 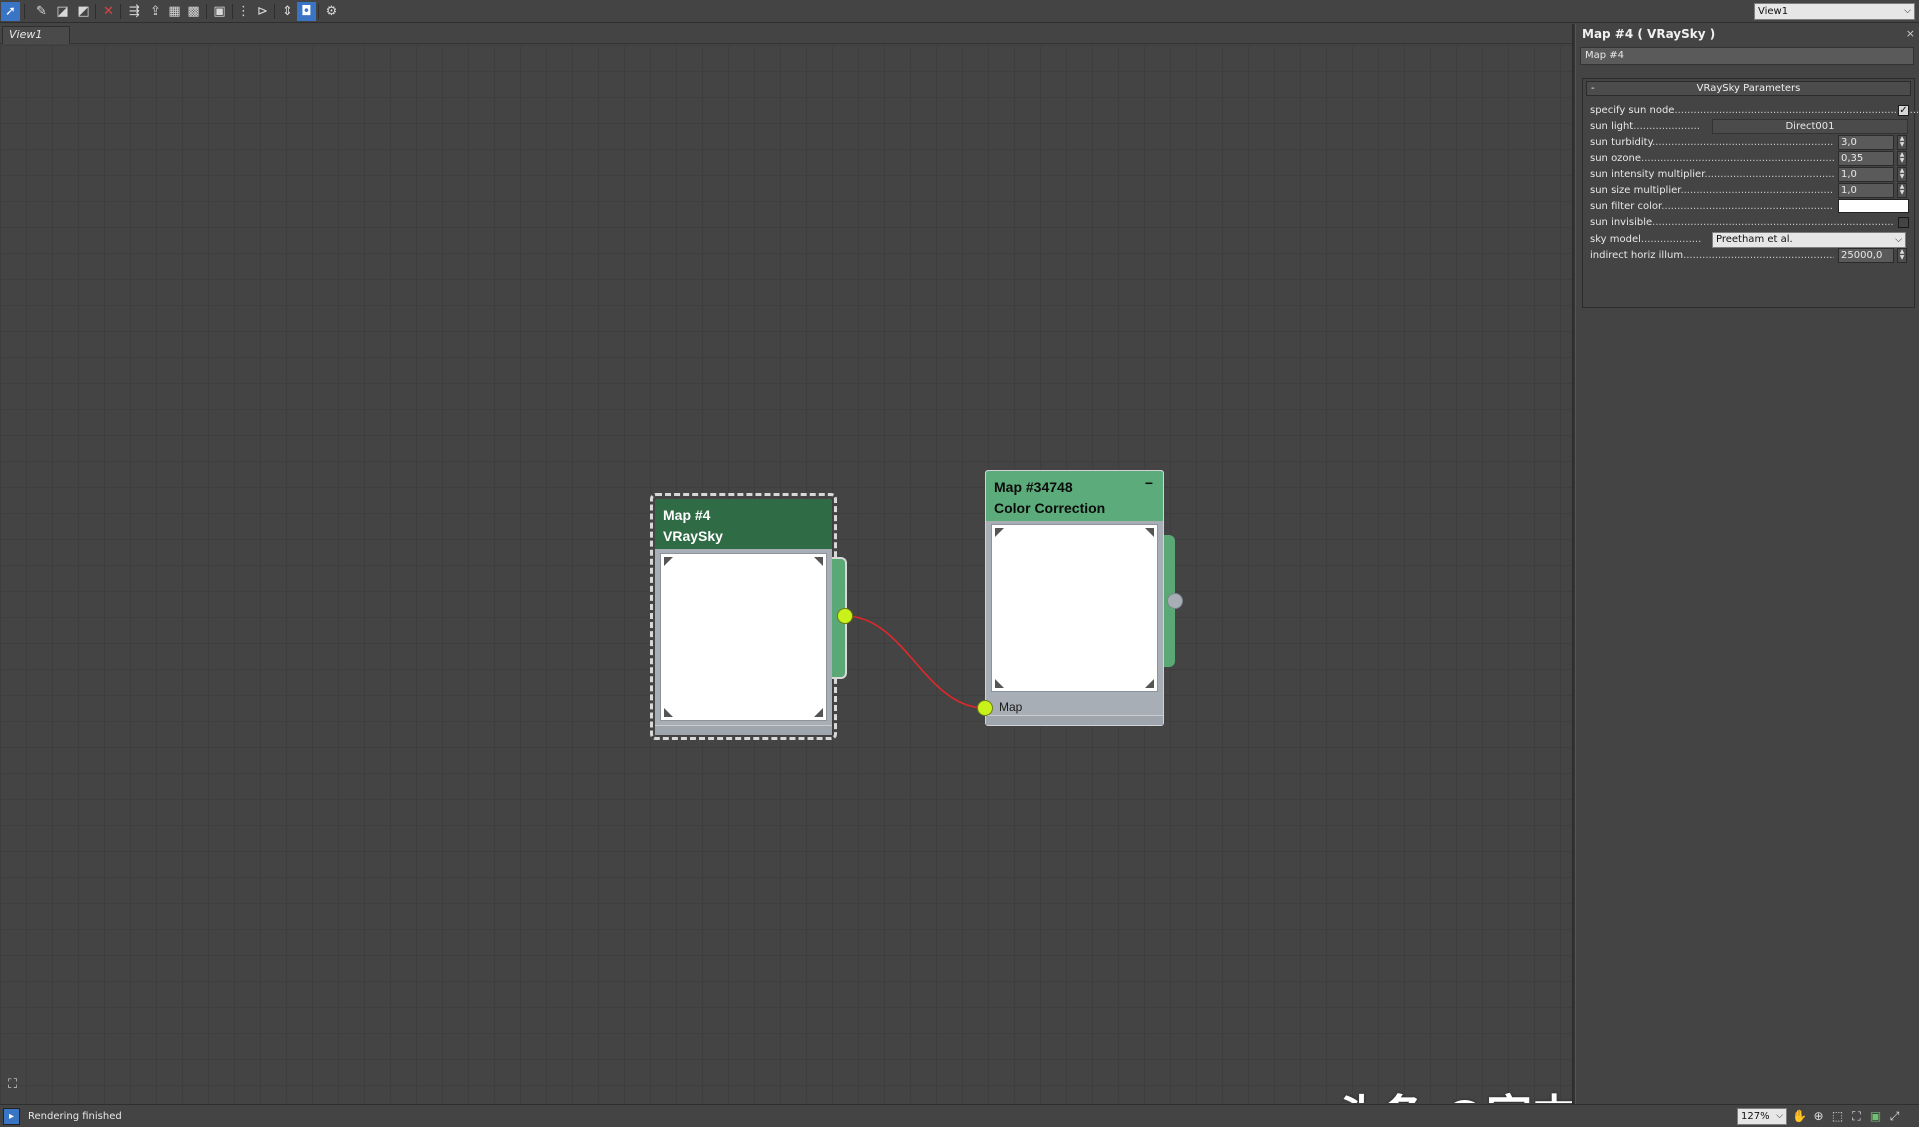 I want to click on panel-splitter, so click(x=1574, y=564).